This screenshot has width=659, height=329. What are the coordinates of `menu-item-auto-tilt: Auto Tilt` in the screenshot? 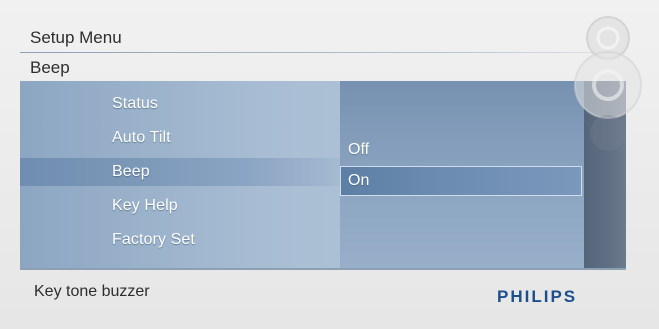 It's located at (141, 138).